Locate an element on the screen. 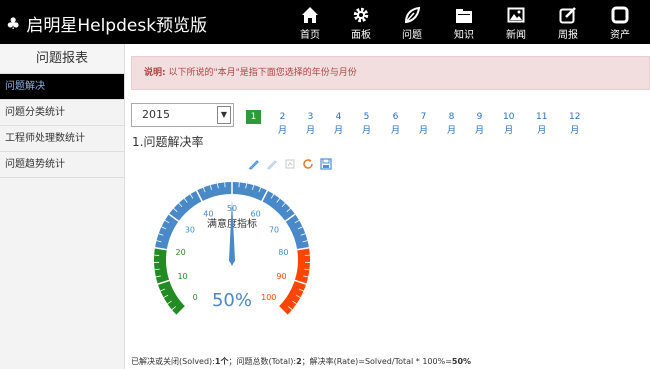 Image resolution: width=650 pixels, height=369 pixels. month-tab: 6月 is located at coordinates (395, 124).